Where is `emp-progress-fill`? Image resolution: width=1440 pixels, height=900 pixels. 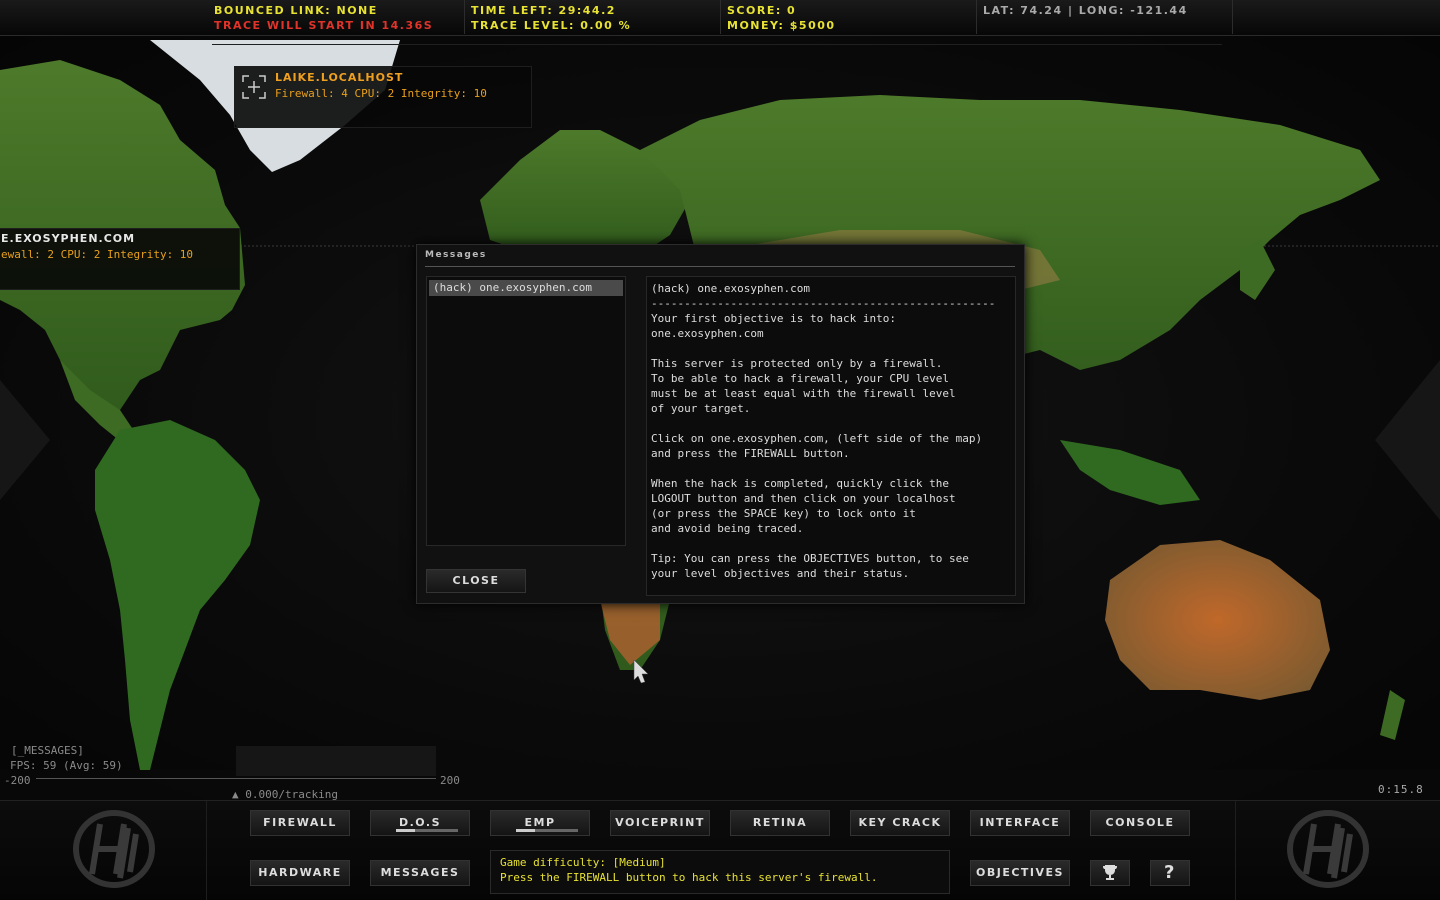 emp-progress-fill is located at coordinates (525, 830).